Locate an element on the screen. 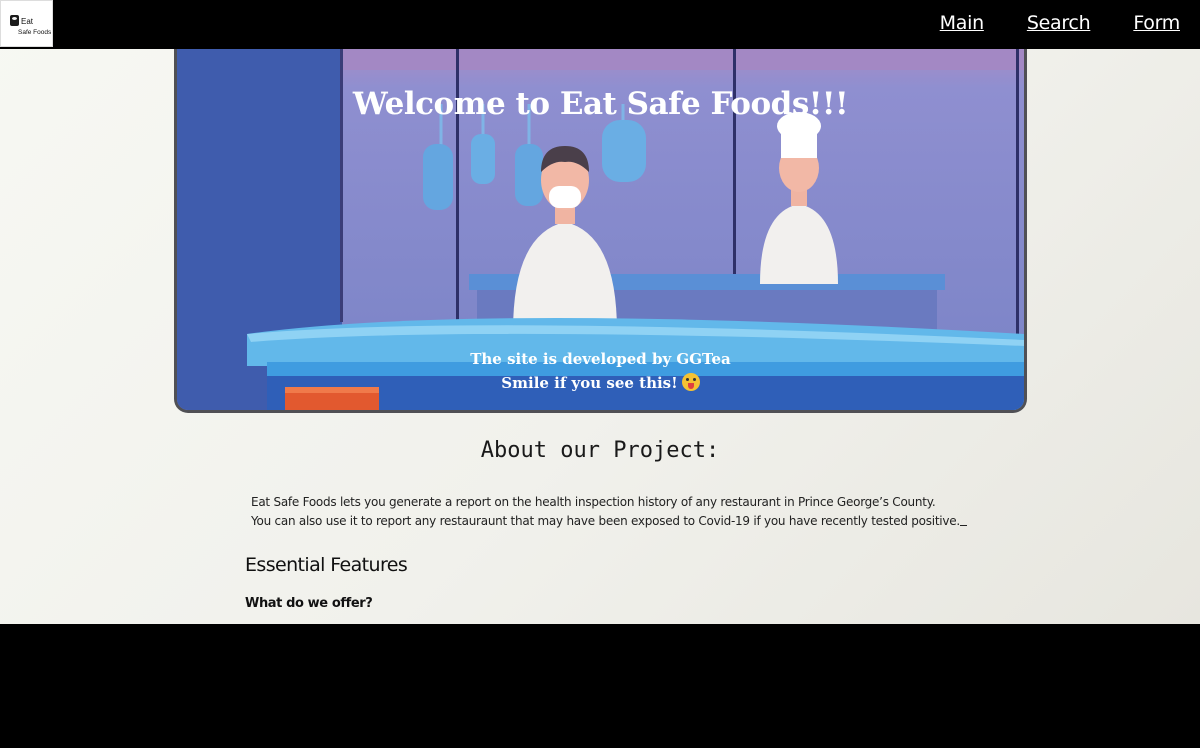 The height and width of the screenshot is (748, 1200). site-logo: Eat Safe Foods is located at coordinates (26, 23).